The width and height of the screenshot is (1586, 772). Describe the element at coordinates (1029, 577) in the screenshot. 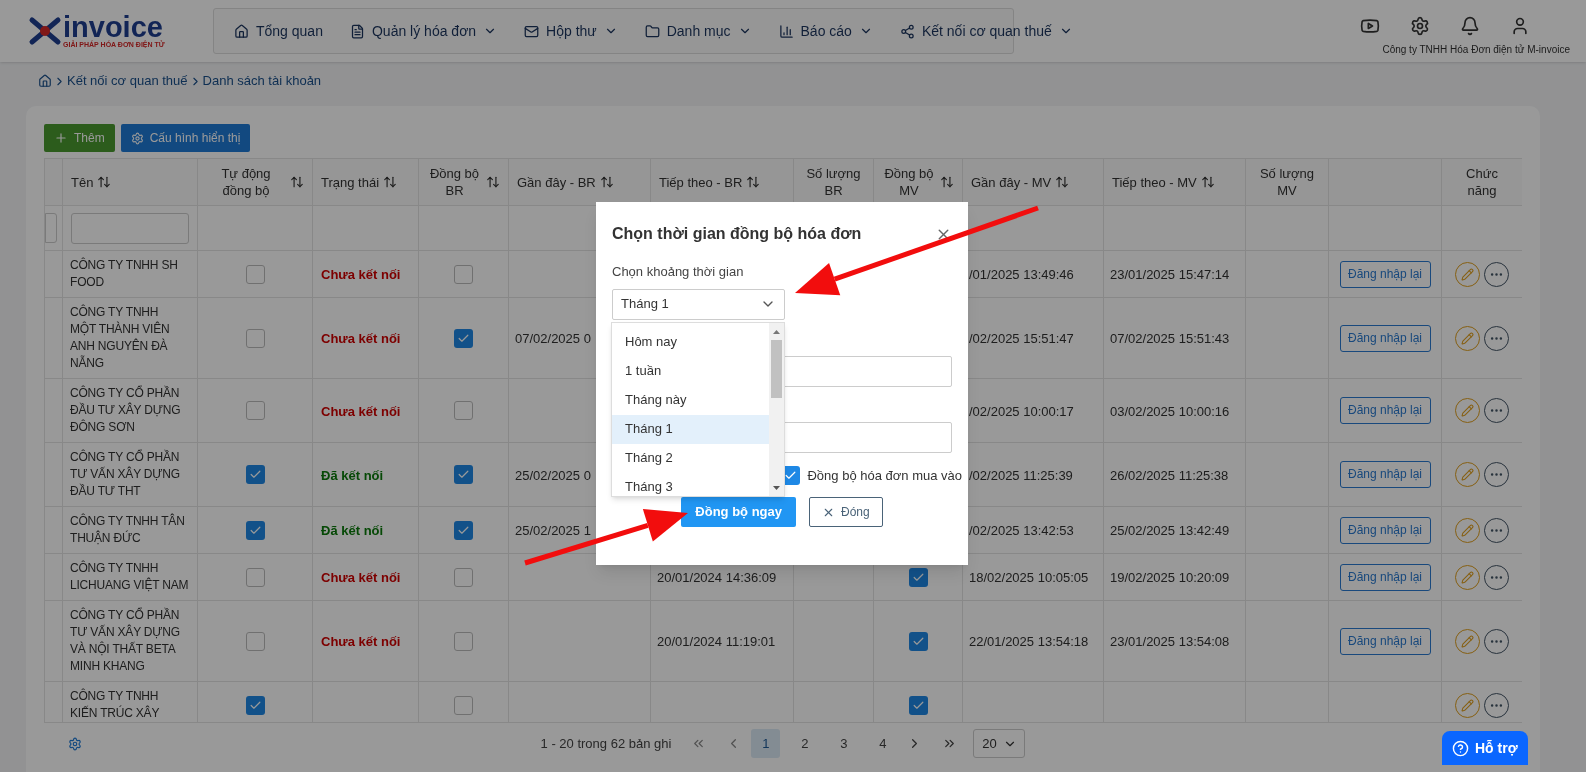

I see `date-text: 18/02/2025 10:05:05` at that location.